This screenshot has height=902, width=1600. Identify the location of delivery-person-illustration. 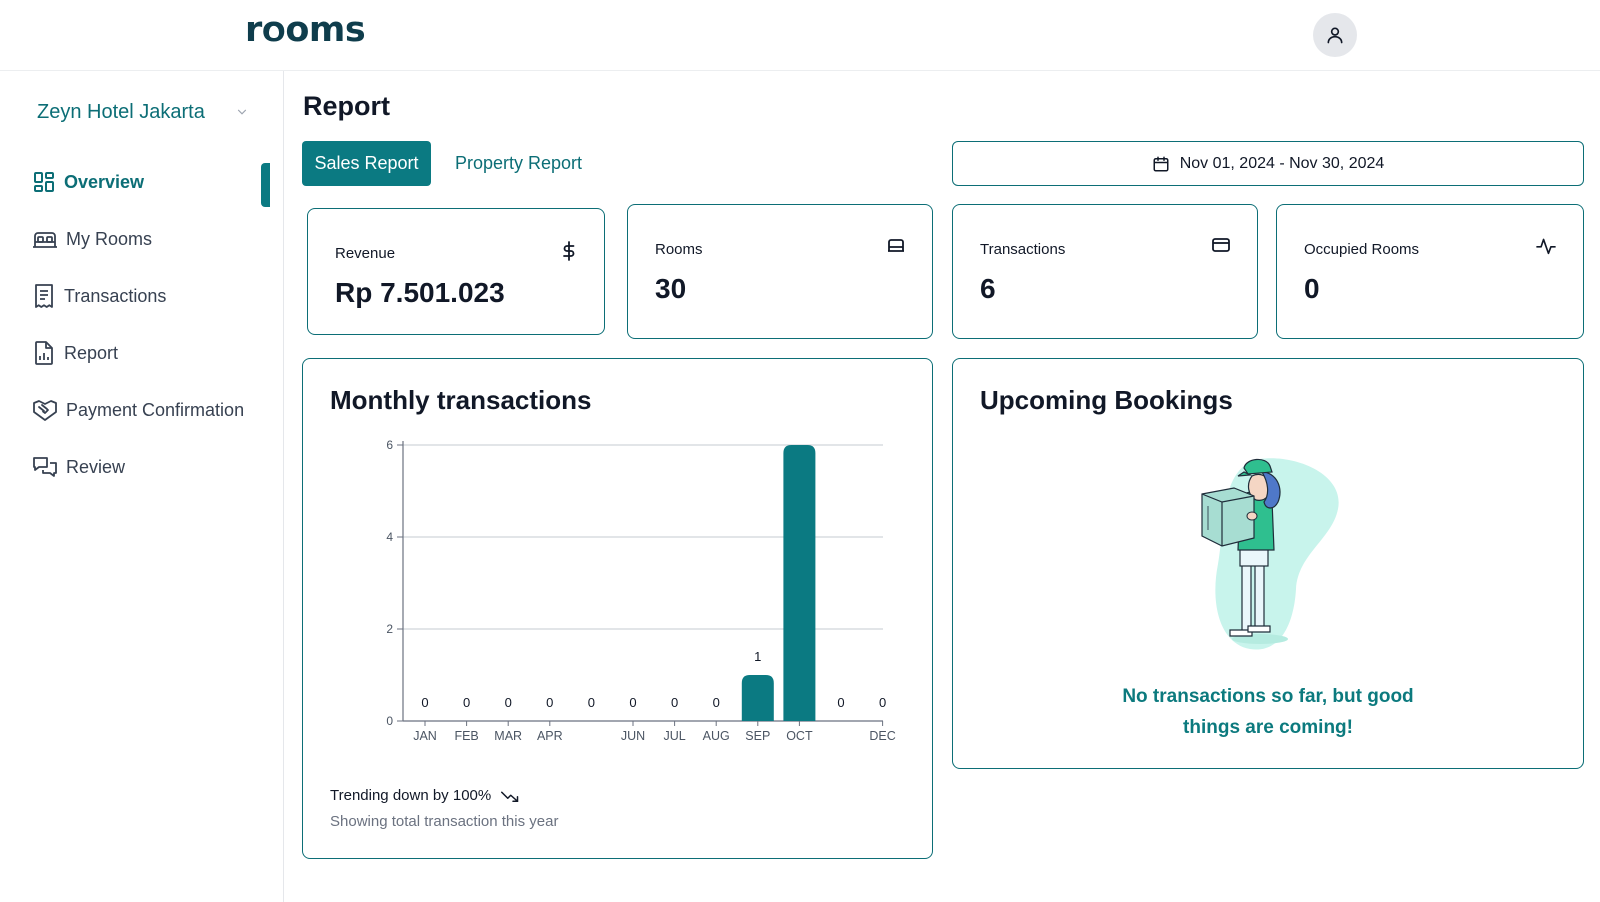
(1270, 554).